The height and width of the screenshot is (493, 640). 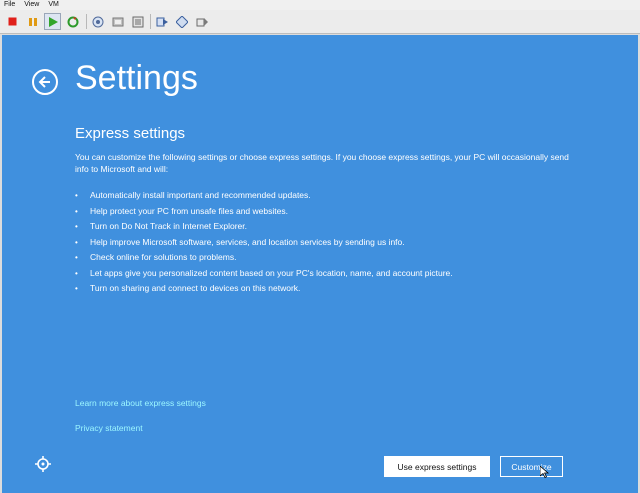 What do you see at coordinates (201, 21) in the screenshot?
I see `unity-icon` at bounding box center [201, 21].